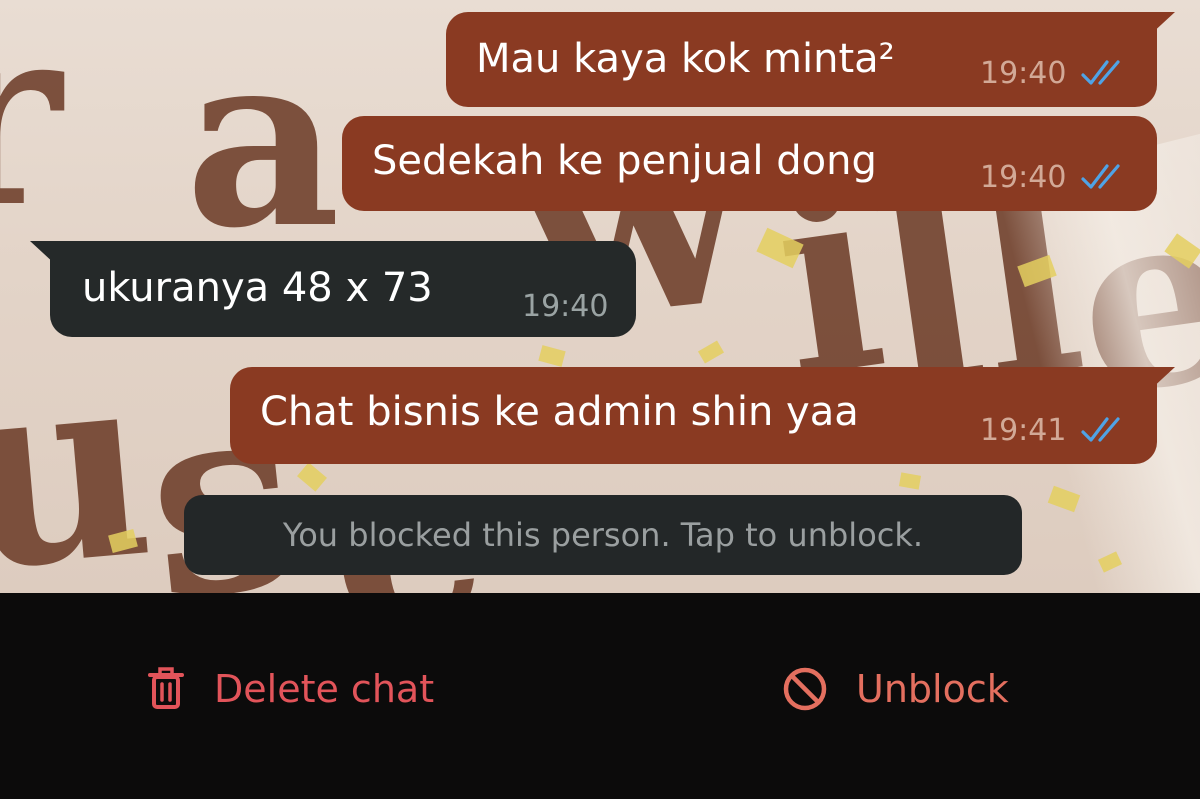 The width and height of the screenshot is (1200, 799). What do you see at coordinates (257, 288) in the screenshot?
I see `message-text: ukuranya 48 x 73` at bounding box center [257, 288].